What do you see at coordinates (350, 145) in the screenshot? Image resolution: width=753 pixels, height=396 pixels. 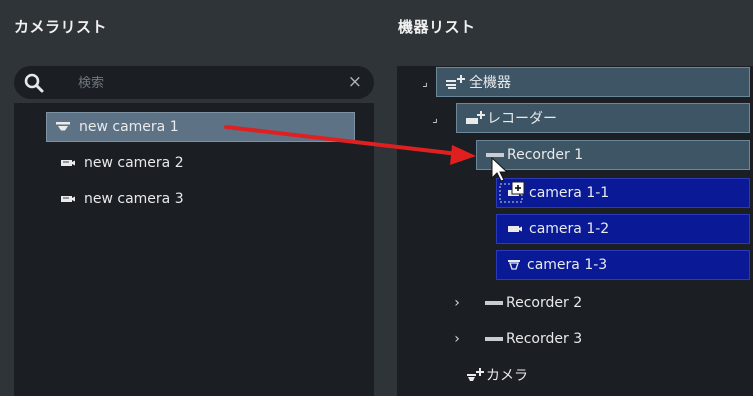 I see `drag-arrow` at bounding box center [350, 145].